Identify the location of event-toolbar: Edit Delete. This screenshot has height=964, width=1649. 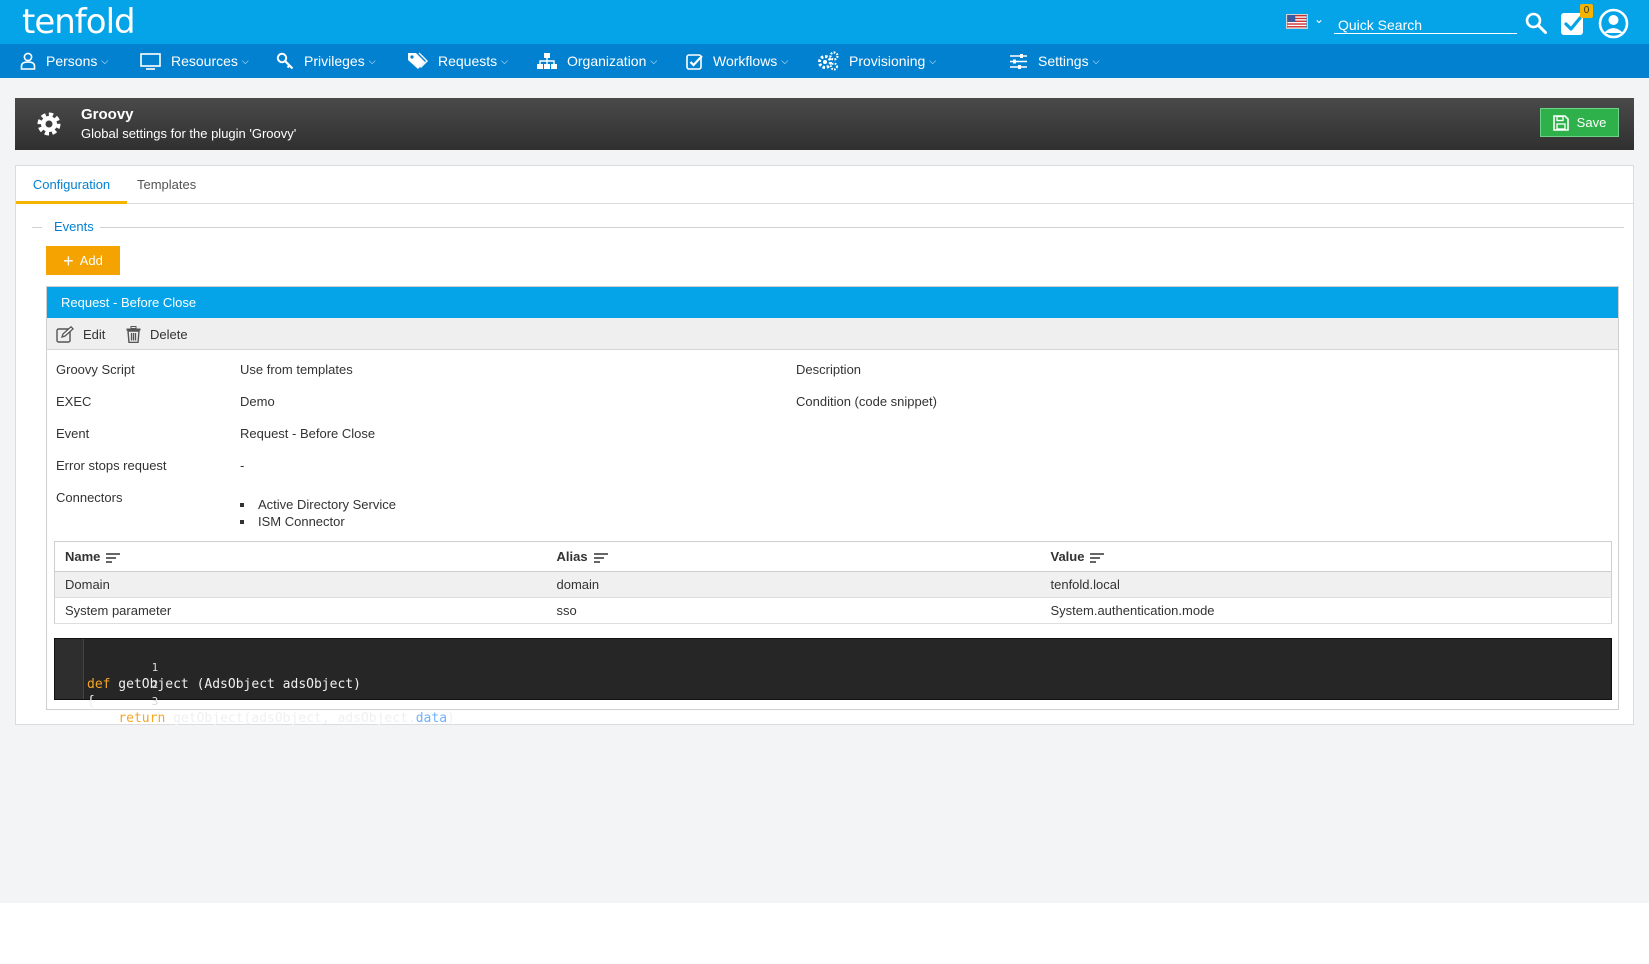
(832, 334).